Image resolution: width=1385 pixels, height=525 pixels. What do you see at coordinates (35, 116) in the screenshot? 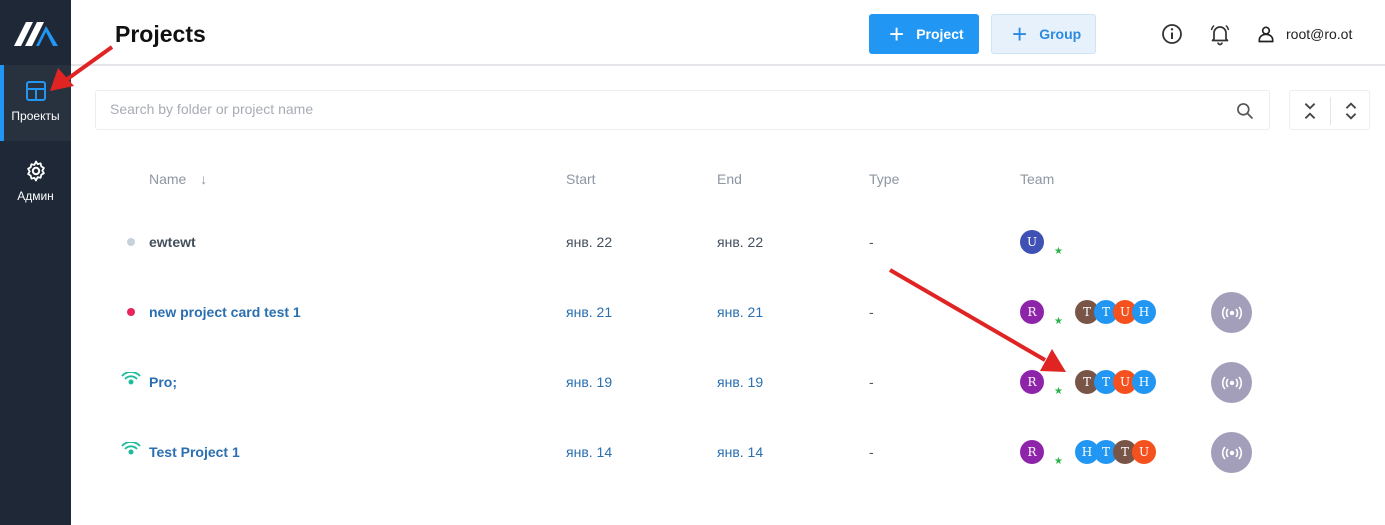
I see `sidebar-item-label: Проекты` at bounding box center [35, 116].